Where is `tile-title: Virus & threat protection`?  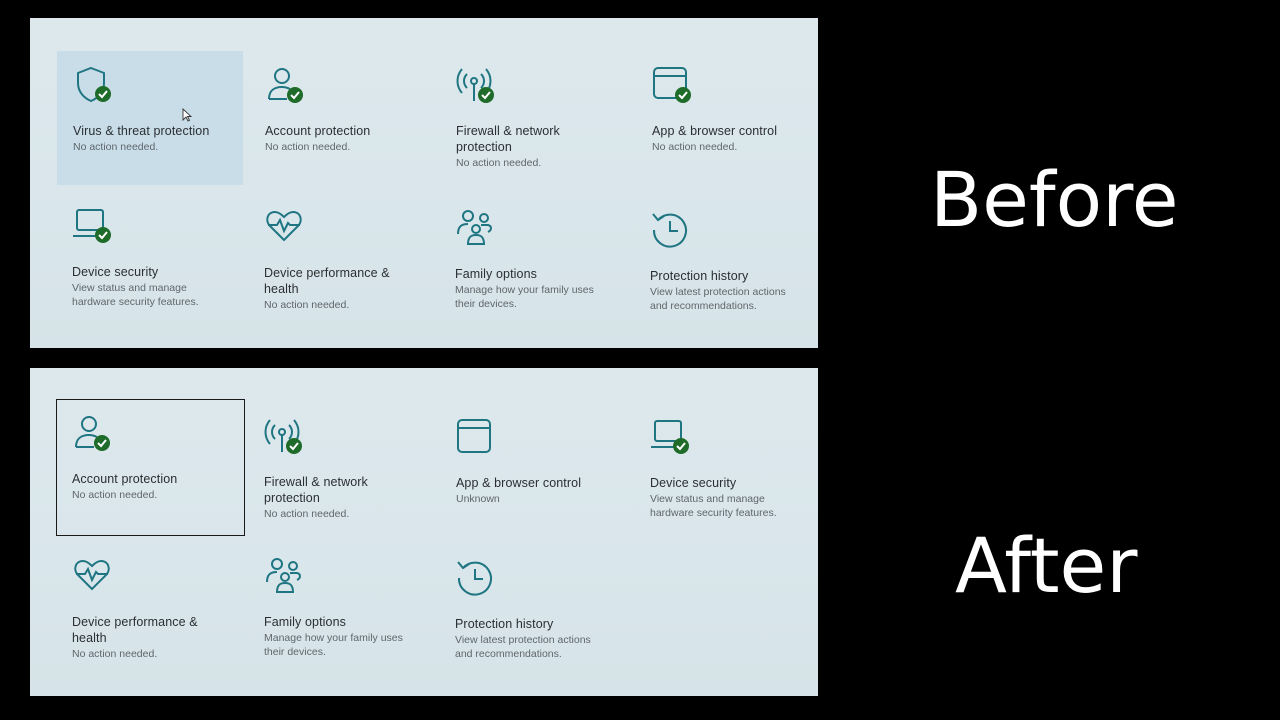
tile-title: Virus & threat protection is located at coordinates (141, 131).